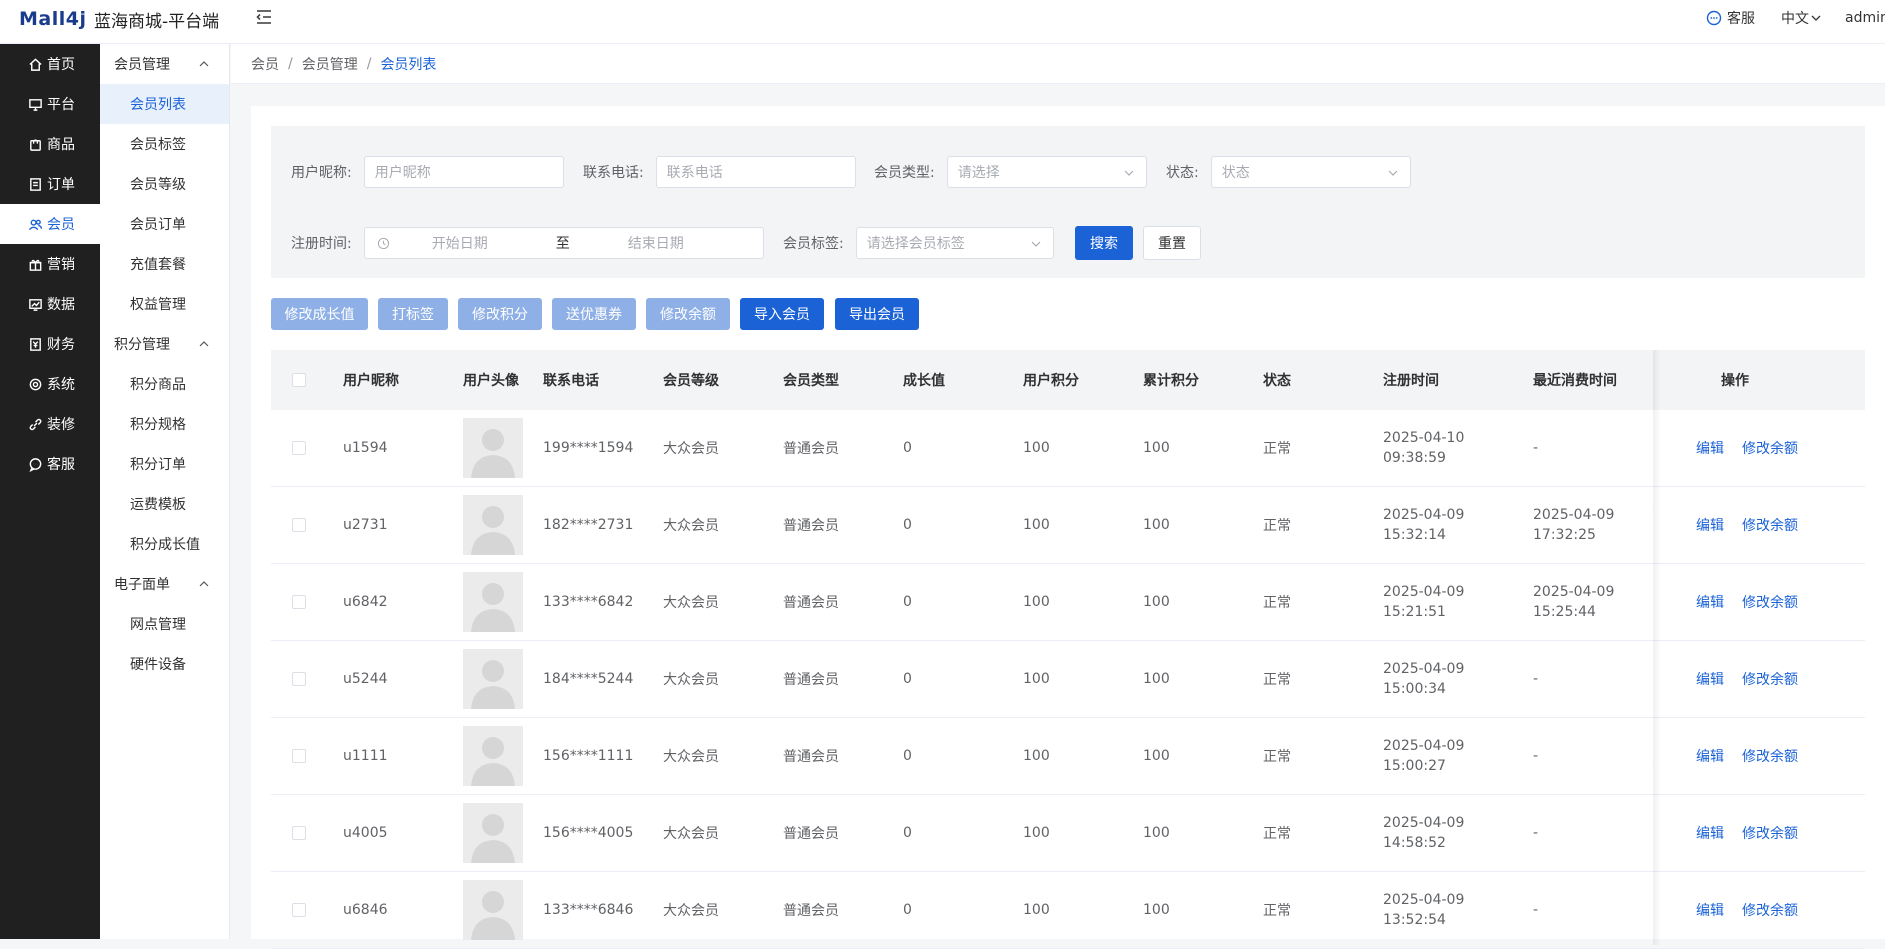 The image size is (1885, 949). Describe the element at coordinates (877, 314) in the screenshot. I see `export-members-button: 导出会员` at that location.